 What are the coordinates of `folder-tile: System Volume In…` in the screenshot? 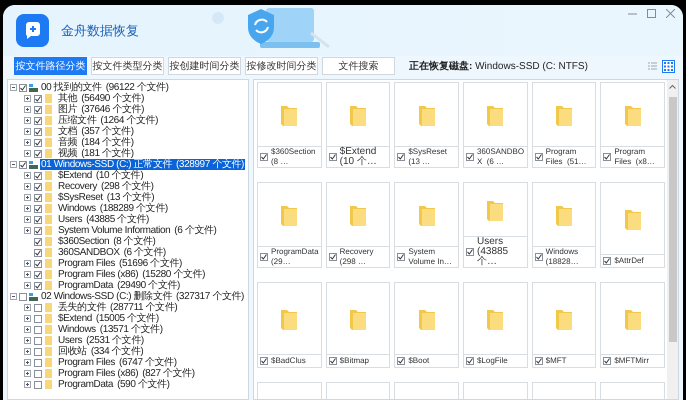 It's located at (426, 225).